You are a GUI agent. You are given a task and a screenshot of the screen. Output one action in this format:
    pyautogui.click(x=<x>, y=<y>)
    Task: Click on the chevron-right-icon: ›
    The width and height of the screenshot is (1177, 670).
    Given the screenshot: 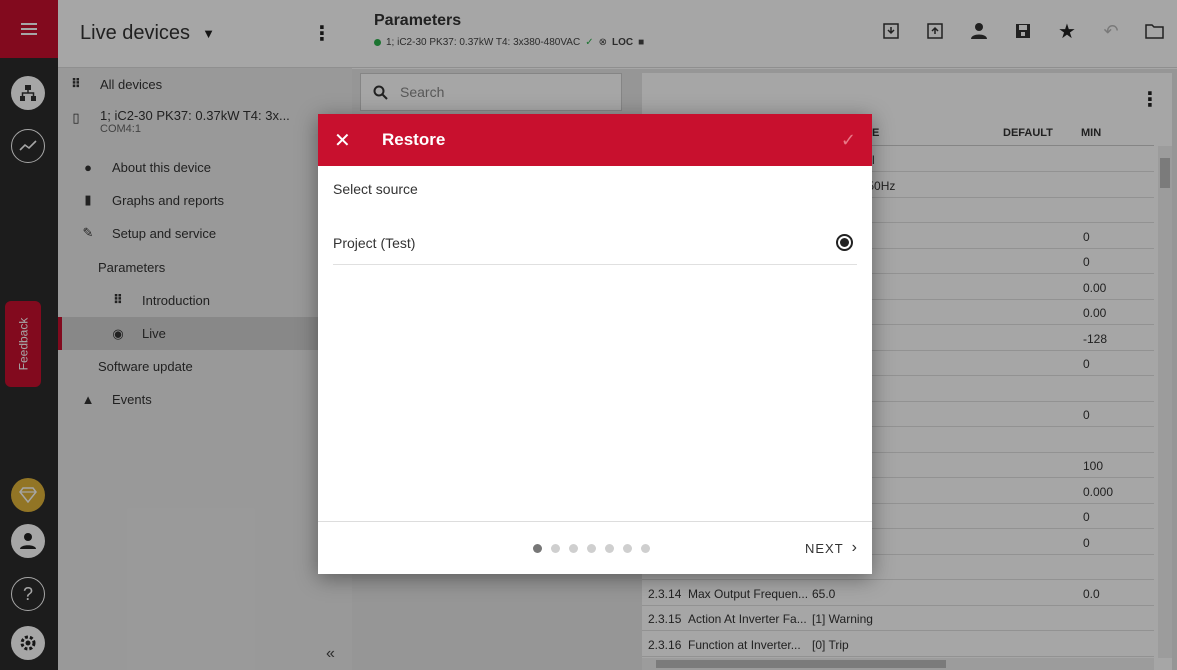 What is the action you would take?
    pyautogui.click(x=854, y=547)
    